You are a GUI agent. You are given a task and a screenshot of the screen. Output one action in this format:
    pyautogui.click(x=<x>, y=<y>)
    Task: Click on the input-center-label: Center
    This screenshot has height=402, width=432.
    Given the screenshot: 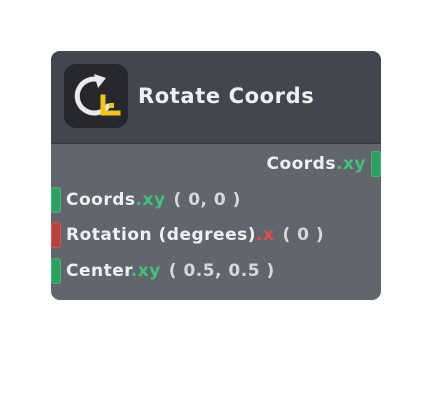 What is the action you would take?
    pyautogui.click(x=98, y=271)
    